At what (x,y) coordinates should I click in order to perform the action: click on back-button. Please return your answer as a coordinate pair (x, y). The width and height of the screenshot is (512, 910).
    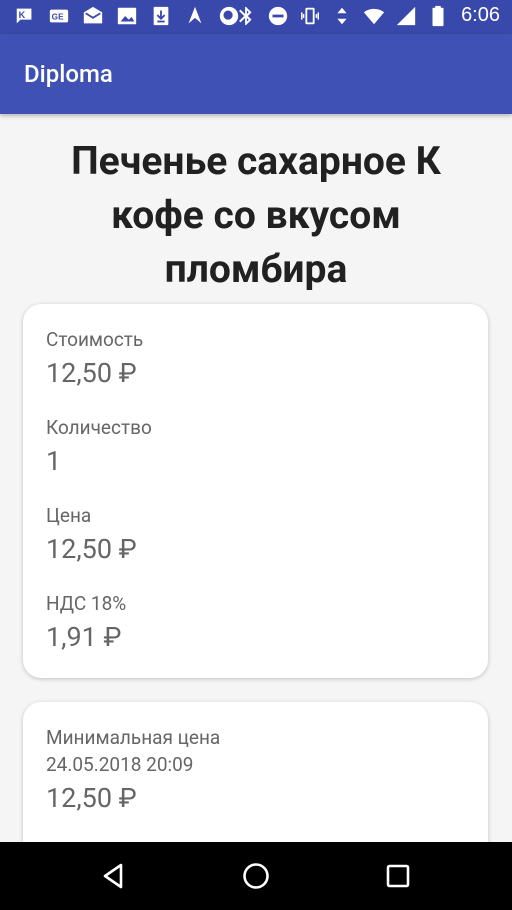
    Looking at the image, I should click on (114, 876).